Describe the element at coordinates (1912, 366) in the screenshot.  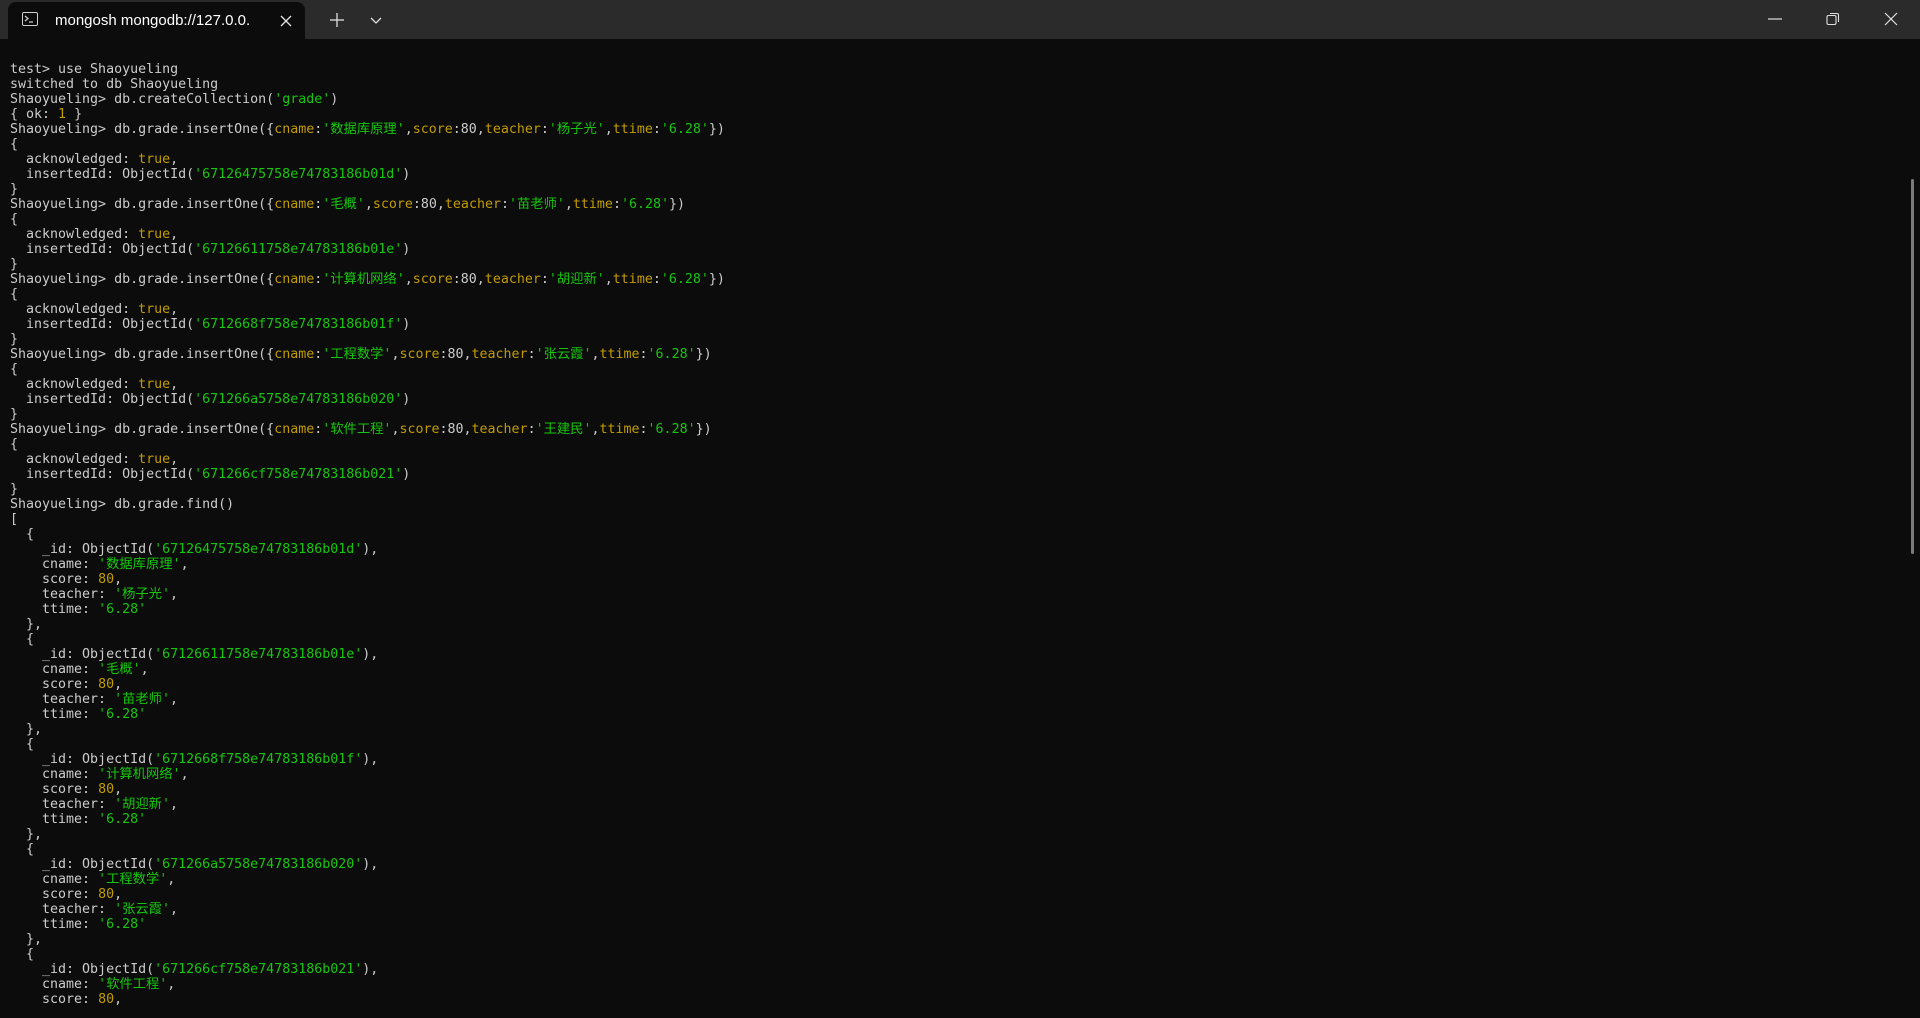
I see `scrollbar-thumb` at that location.